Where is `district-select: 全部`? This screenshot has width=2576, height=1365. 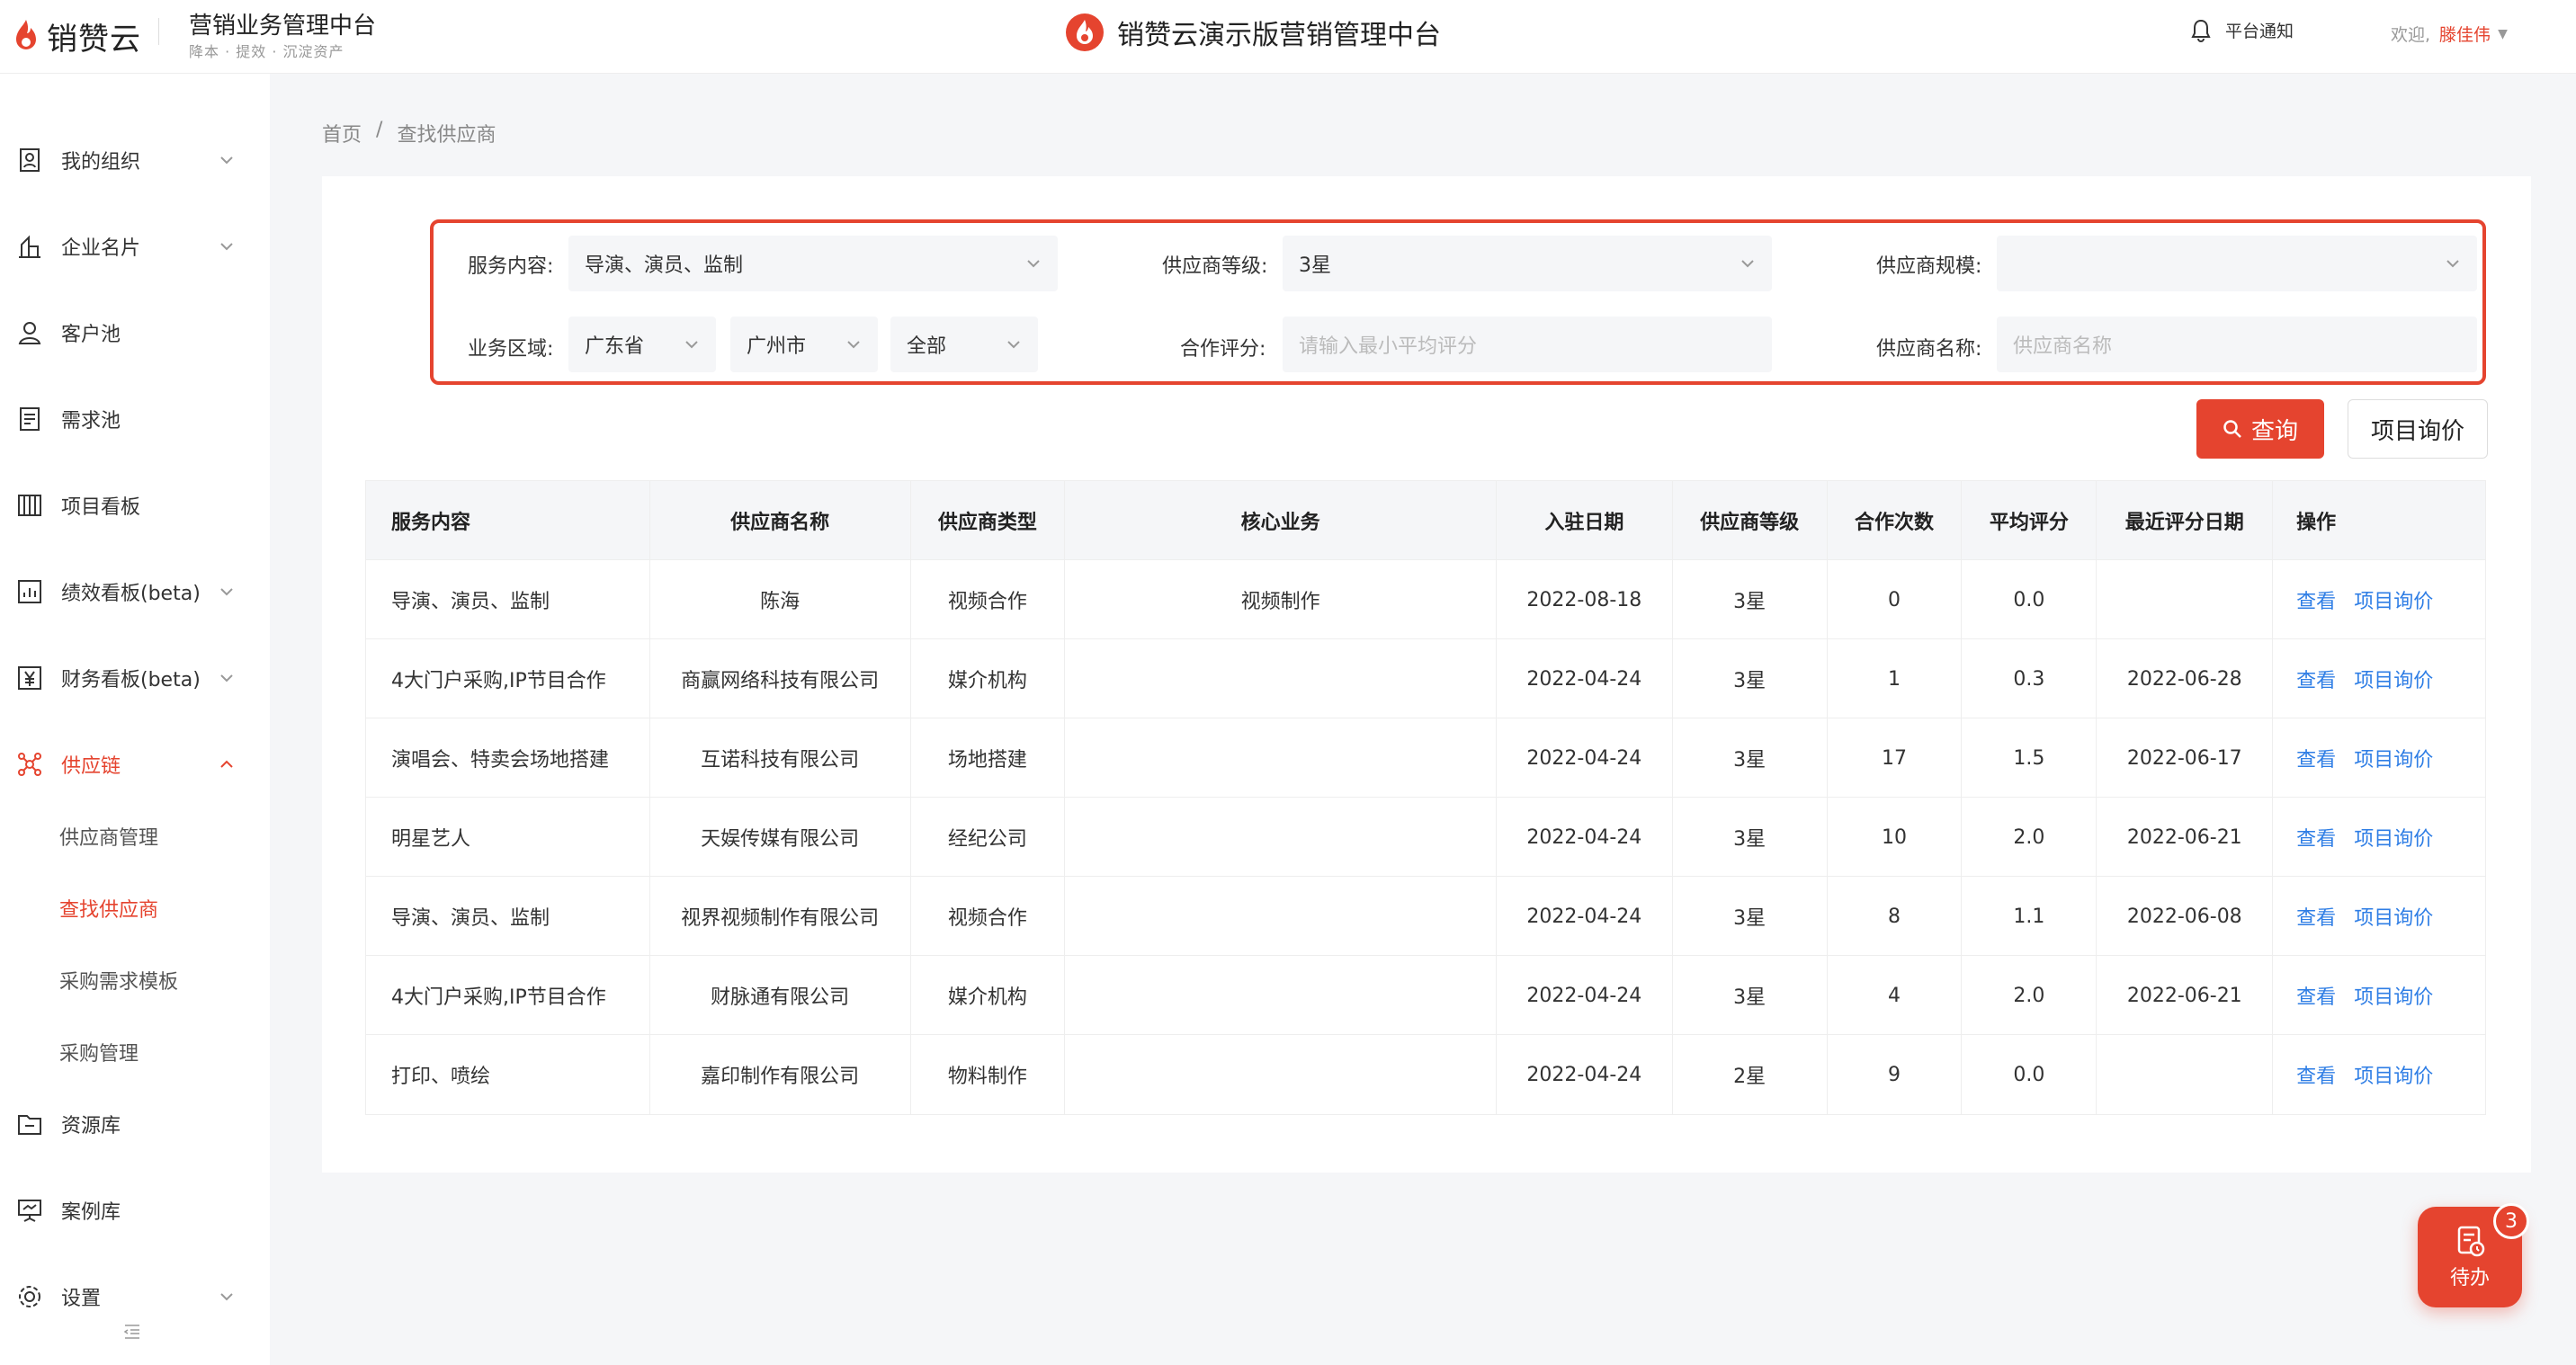 district-select: 全部 is located at coordinates (964, 345).